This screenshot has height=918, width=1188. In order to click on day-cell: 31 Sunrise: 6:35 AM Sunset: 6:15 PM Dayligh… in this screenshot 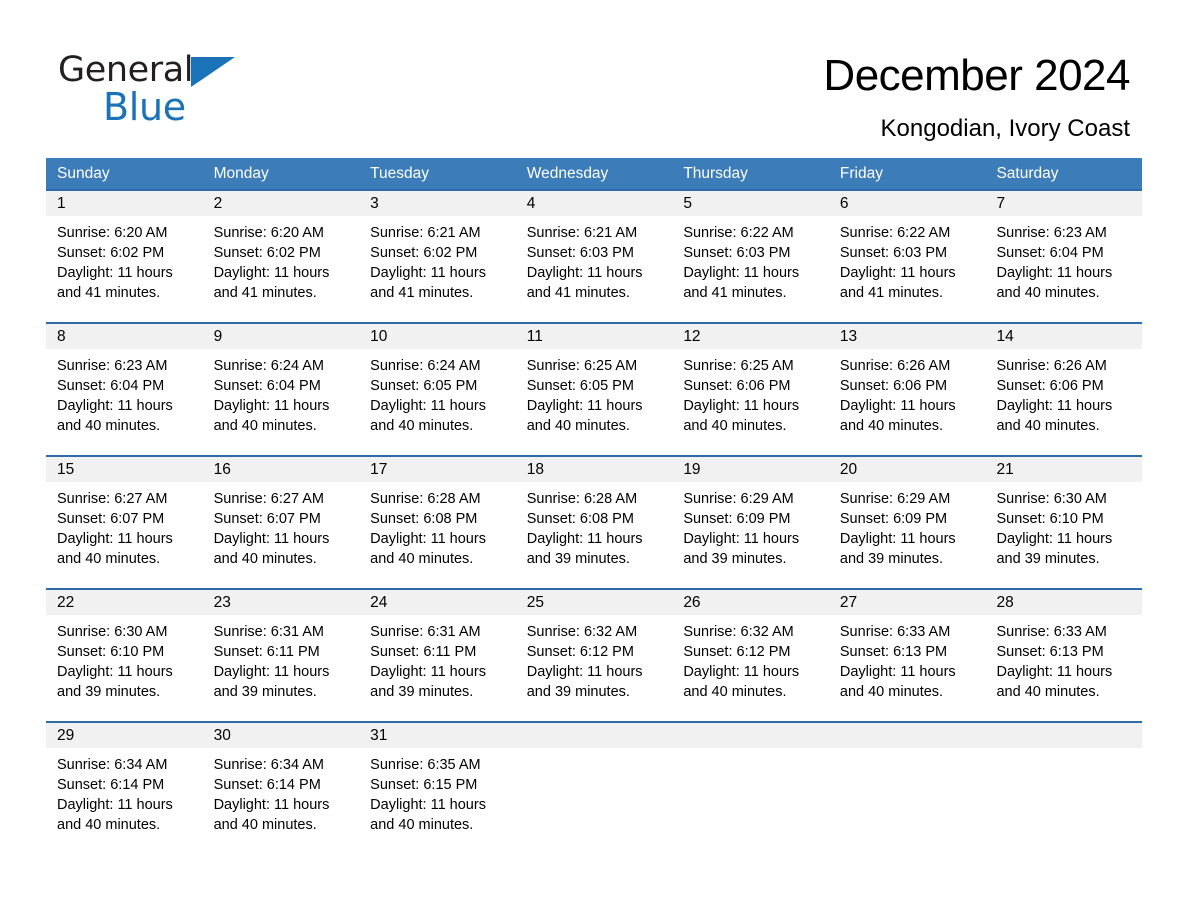, I will do `click(437, 782)`.